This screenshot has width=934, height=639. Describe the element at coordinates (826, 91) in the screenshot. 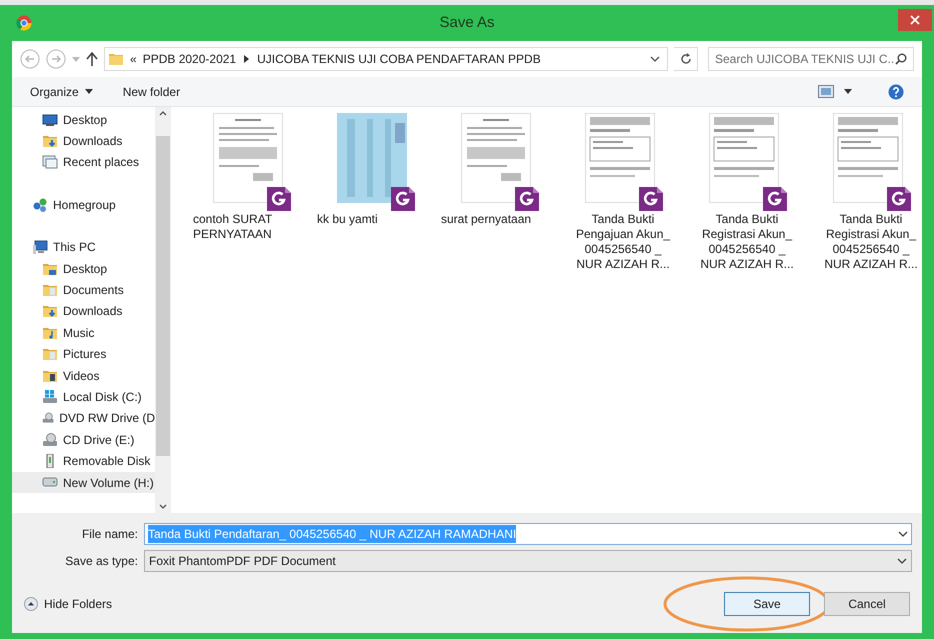

I see `view-icon` at that location.